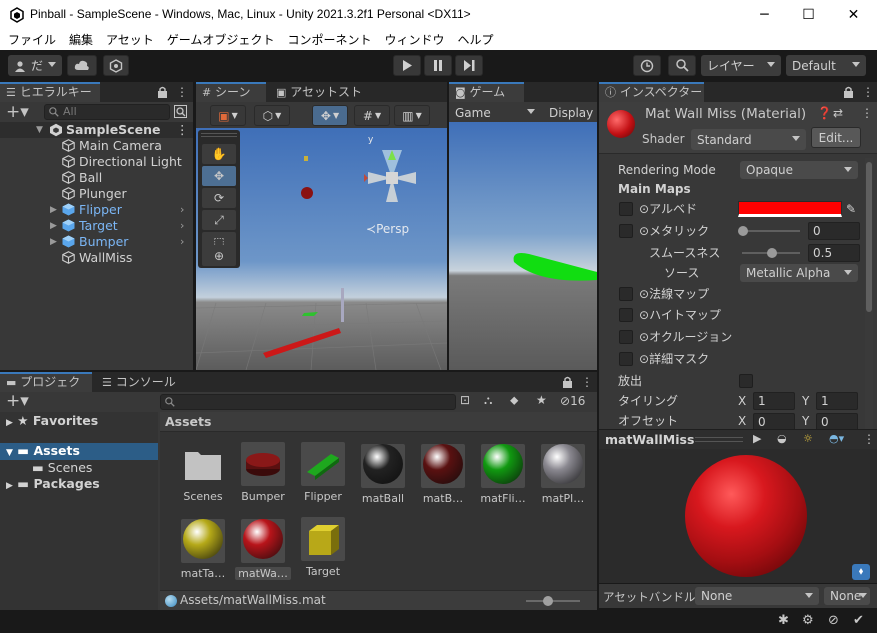 The height and width of the screenshot is (633, 877). I want to click on icon-size-slider-thumb, so click(548, 601).